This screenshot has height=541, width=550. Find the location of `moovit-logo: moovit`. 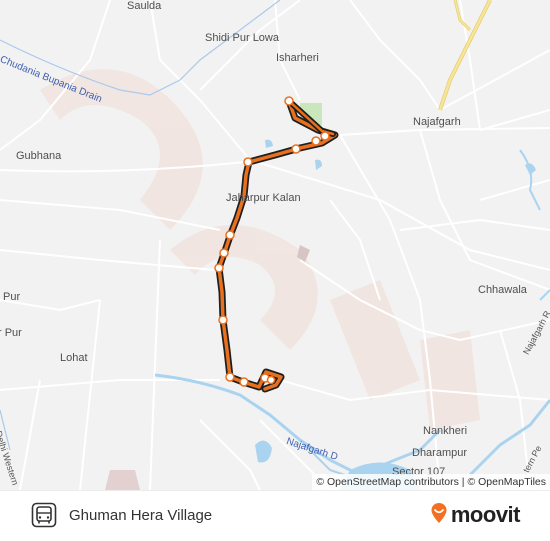

moovit-logo: moovit is located at coordinates (475, 515).